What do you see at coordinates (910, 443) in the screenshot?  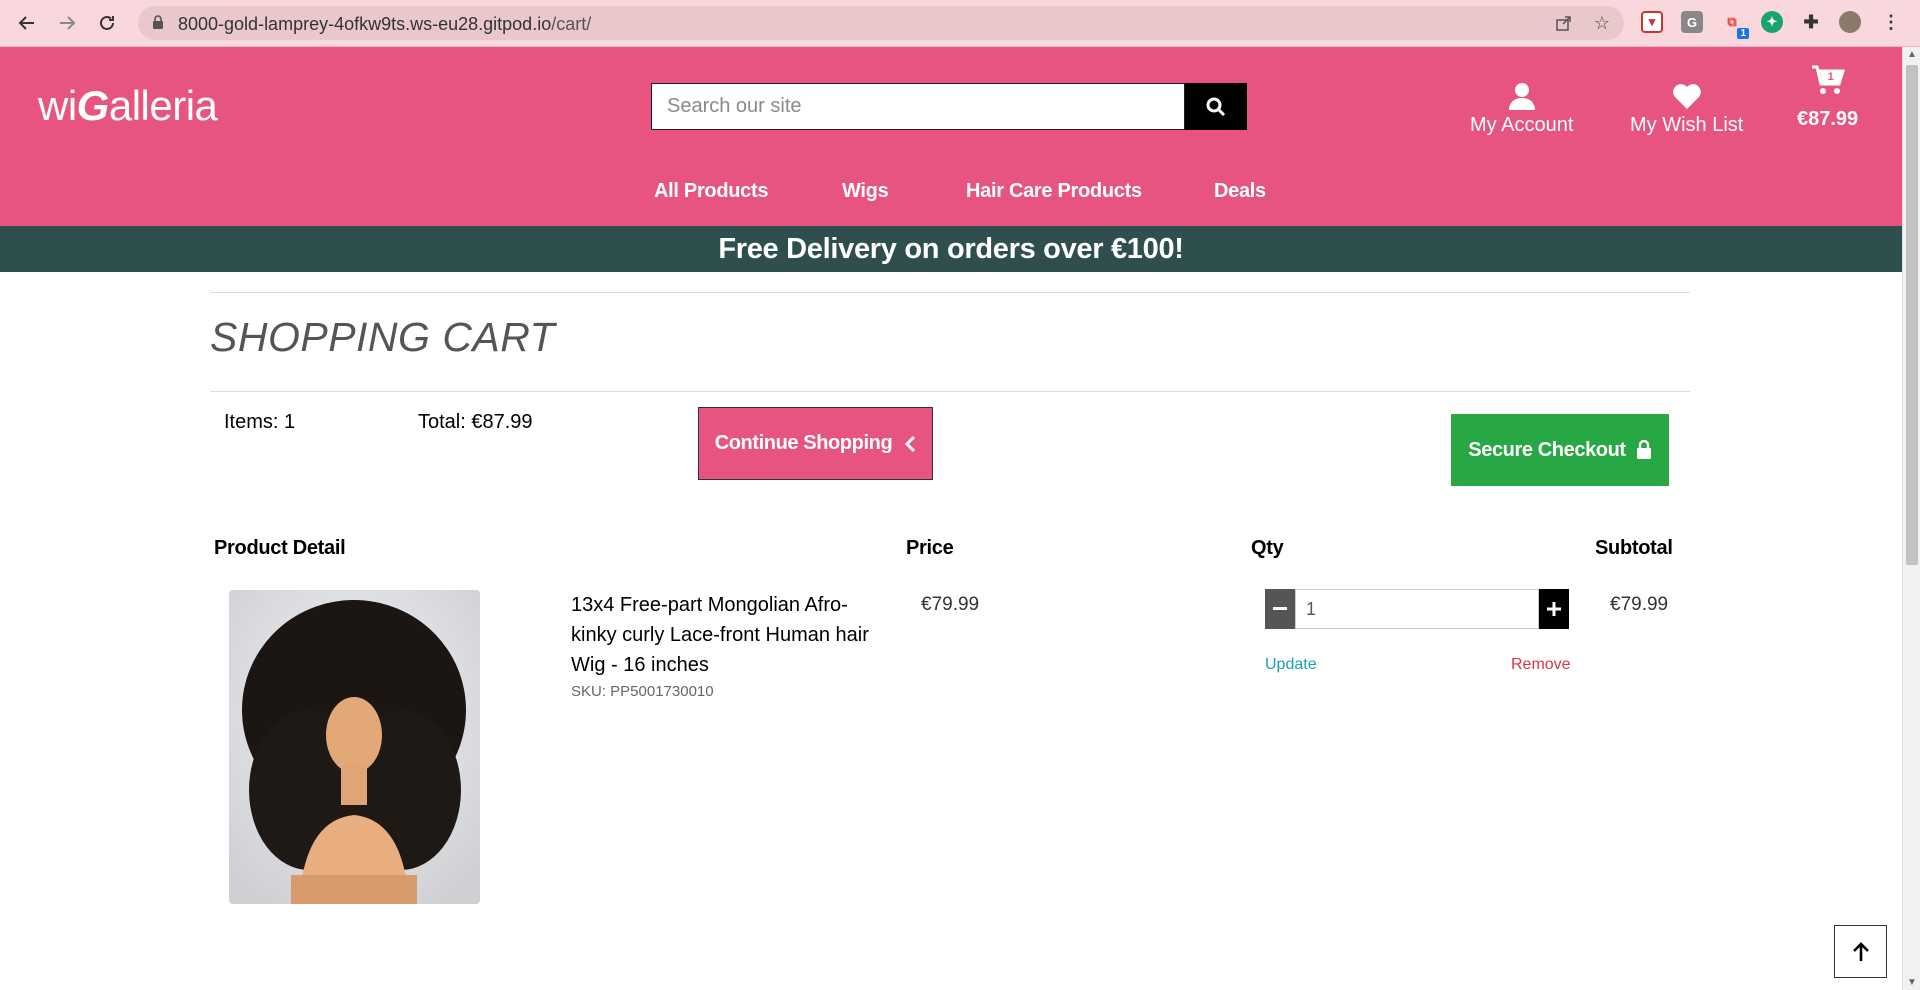 I see `chevron-left-icon` at bounding box center [910, 443].